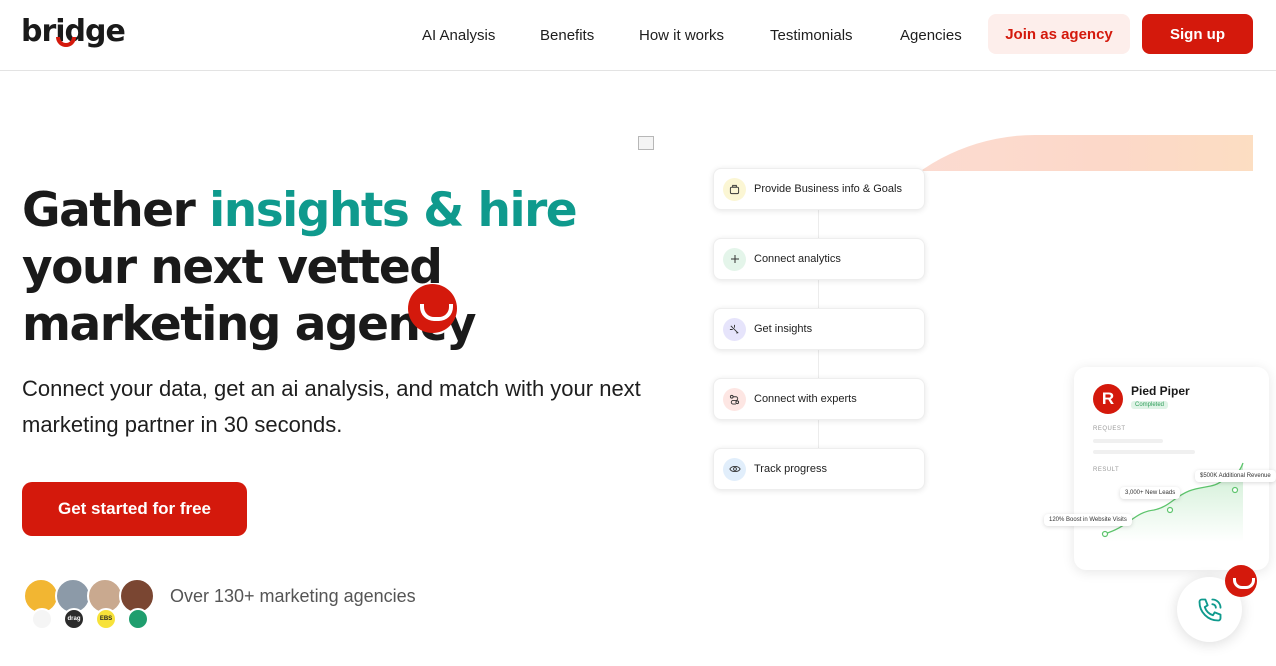 This screenshot has width=1276, height=666. What do you see at coordinates (116, 210) in the screenshot?
I see `hero-title-part1: Gather` at bounding box center [116, 210].